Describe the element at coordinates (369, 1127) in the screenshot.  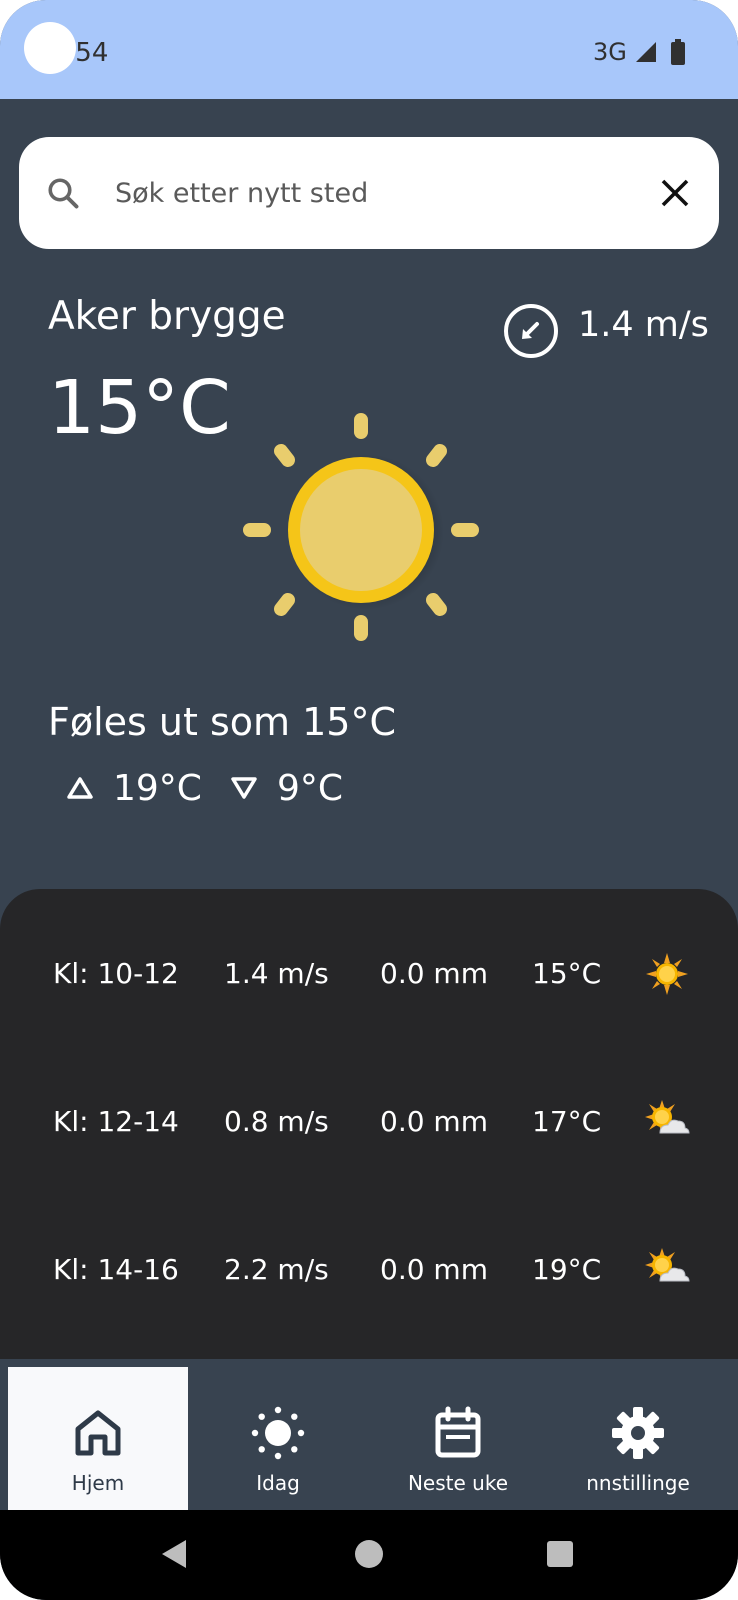
I see `forecast-row: Kl: 12-14 0.8 m/s 0.0 mm 17°C` at that location.